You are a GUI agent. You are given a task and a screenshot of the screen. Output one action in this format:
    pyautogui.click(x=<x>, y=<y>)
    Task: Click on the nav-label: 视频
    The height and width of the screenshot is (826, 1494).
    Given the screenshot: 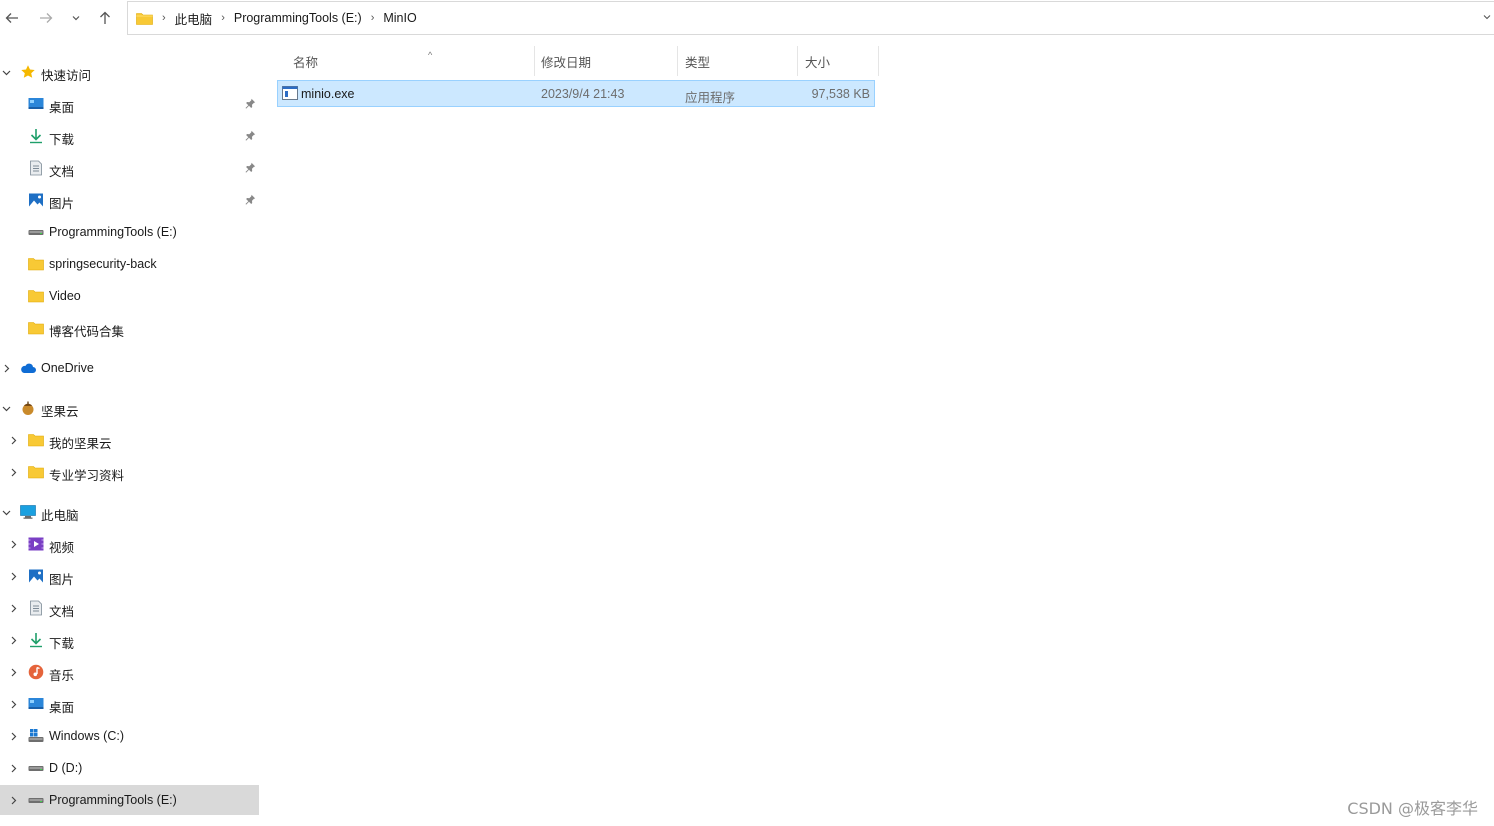 What is the action you would take?
    pyautogui.click(x=62, y=548)
    